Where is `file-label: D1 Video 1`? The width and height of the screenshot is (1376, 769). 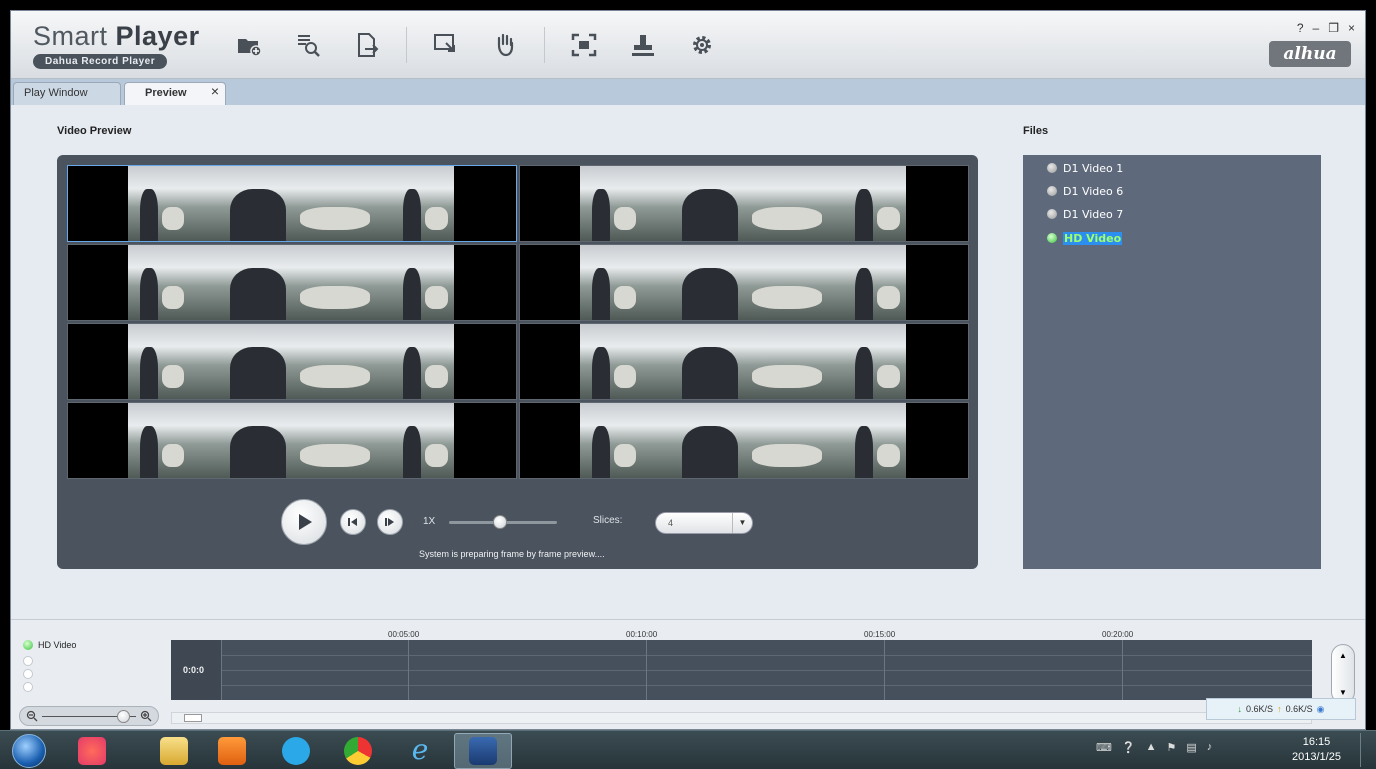 file-label: D1 Video 1 is located at coordinates (1093, 168).